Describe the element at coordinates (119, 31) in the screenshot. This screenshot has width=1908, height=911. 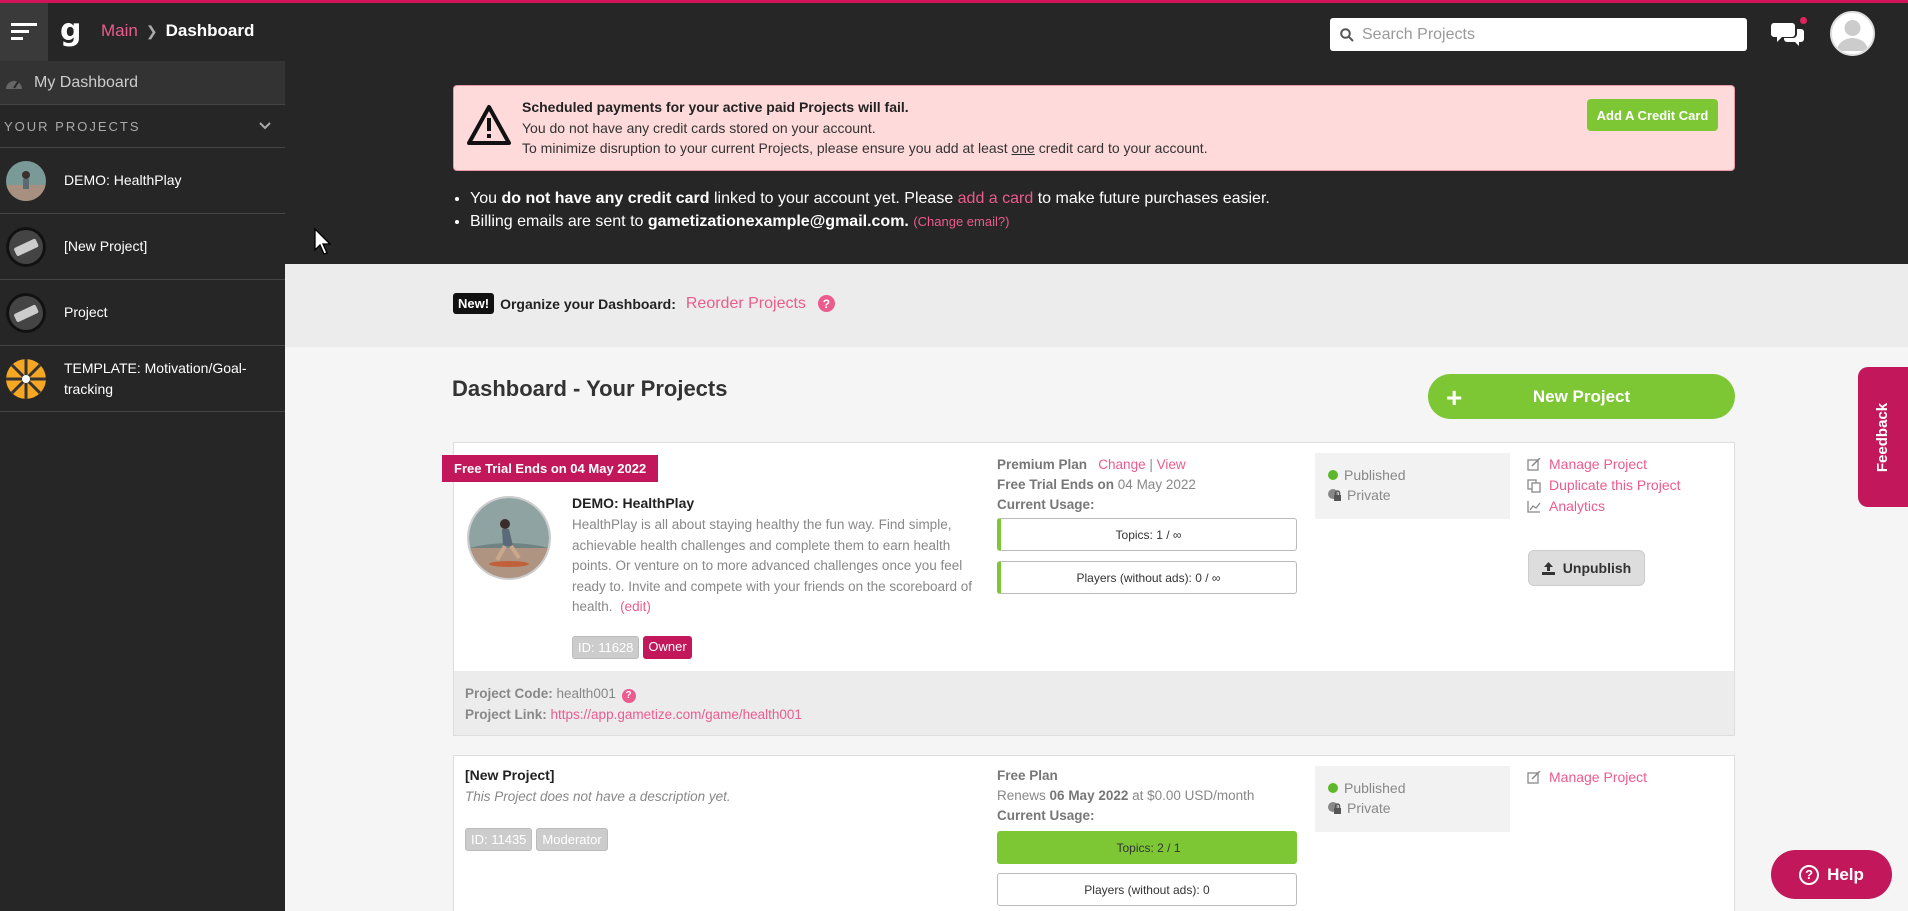
I see `breadcrumb-main-link: Main` at that location.